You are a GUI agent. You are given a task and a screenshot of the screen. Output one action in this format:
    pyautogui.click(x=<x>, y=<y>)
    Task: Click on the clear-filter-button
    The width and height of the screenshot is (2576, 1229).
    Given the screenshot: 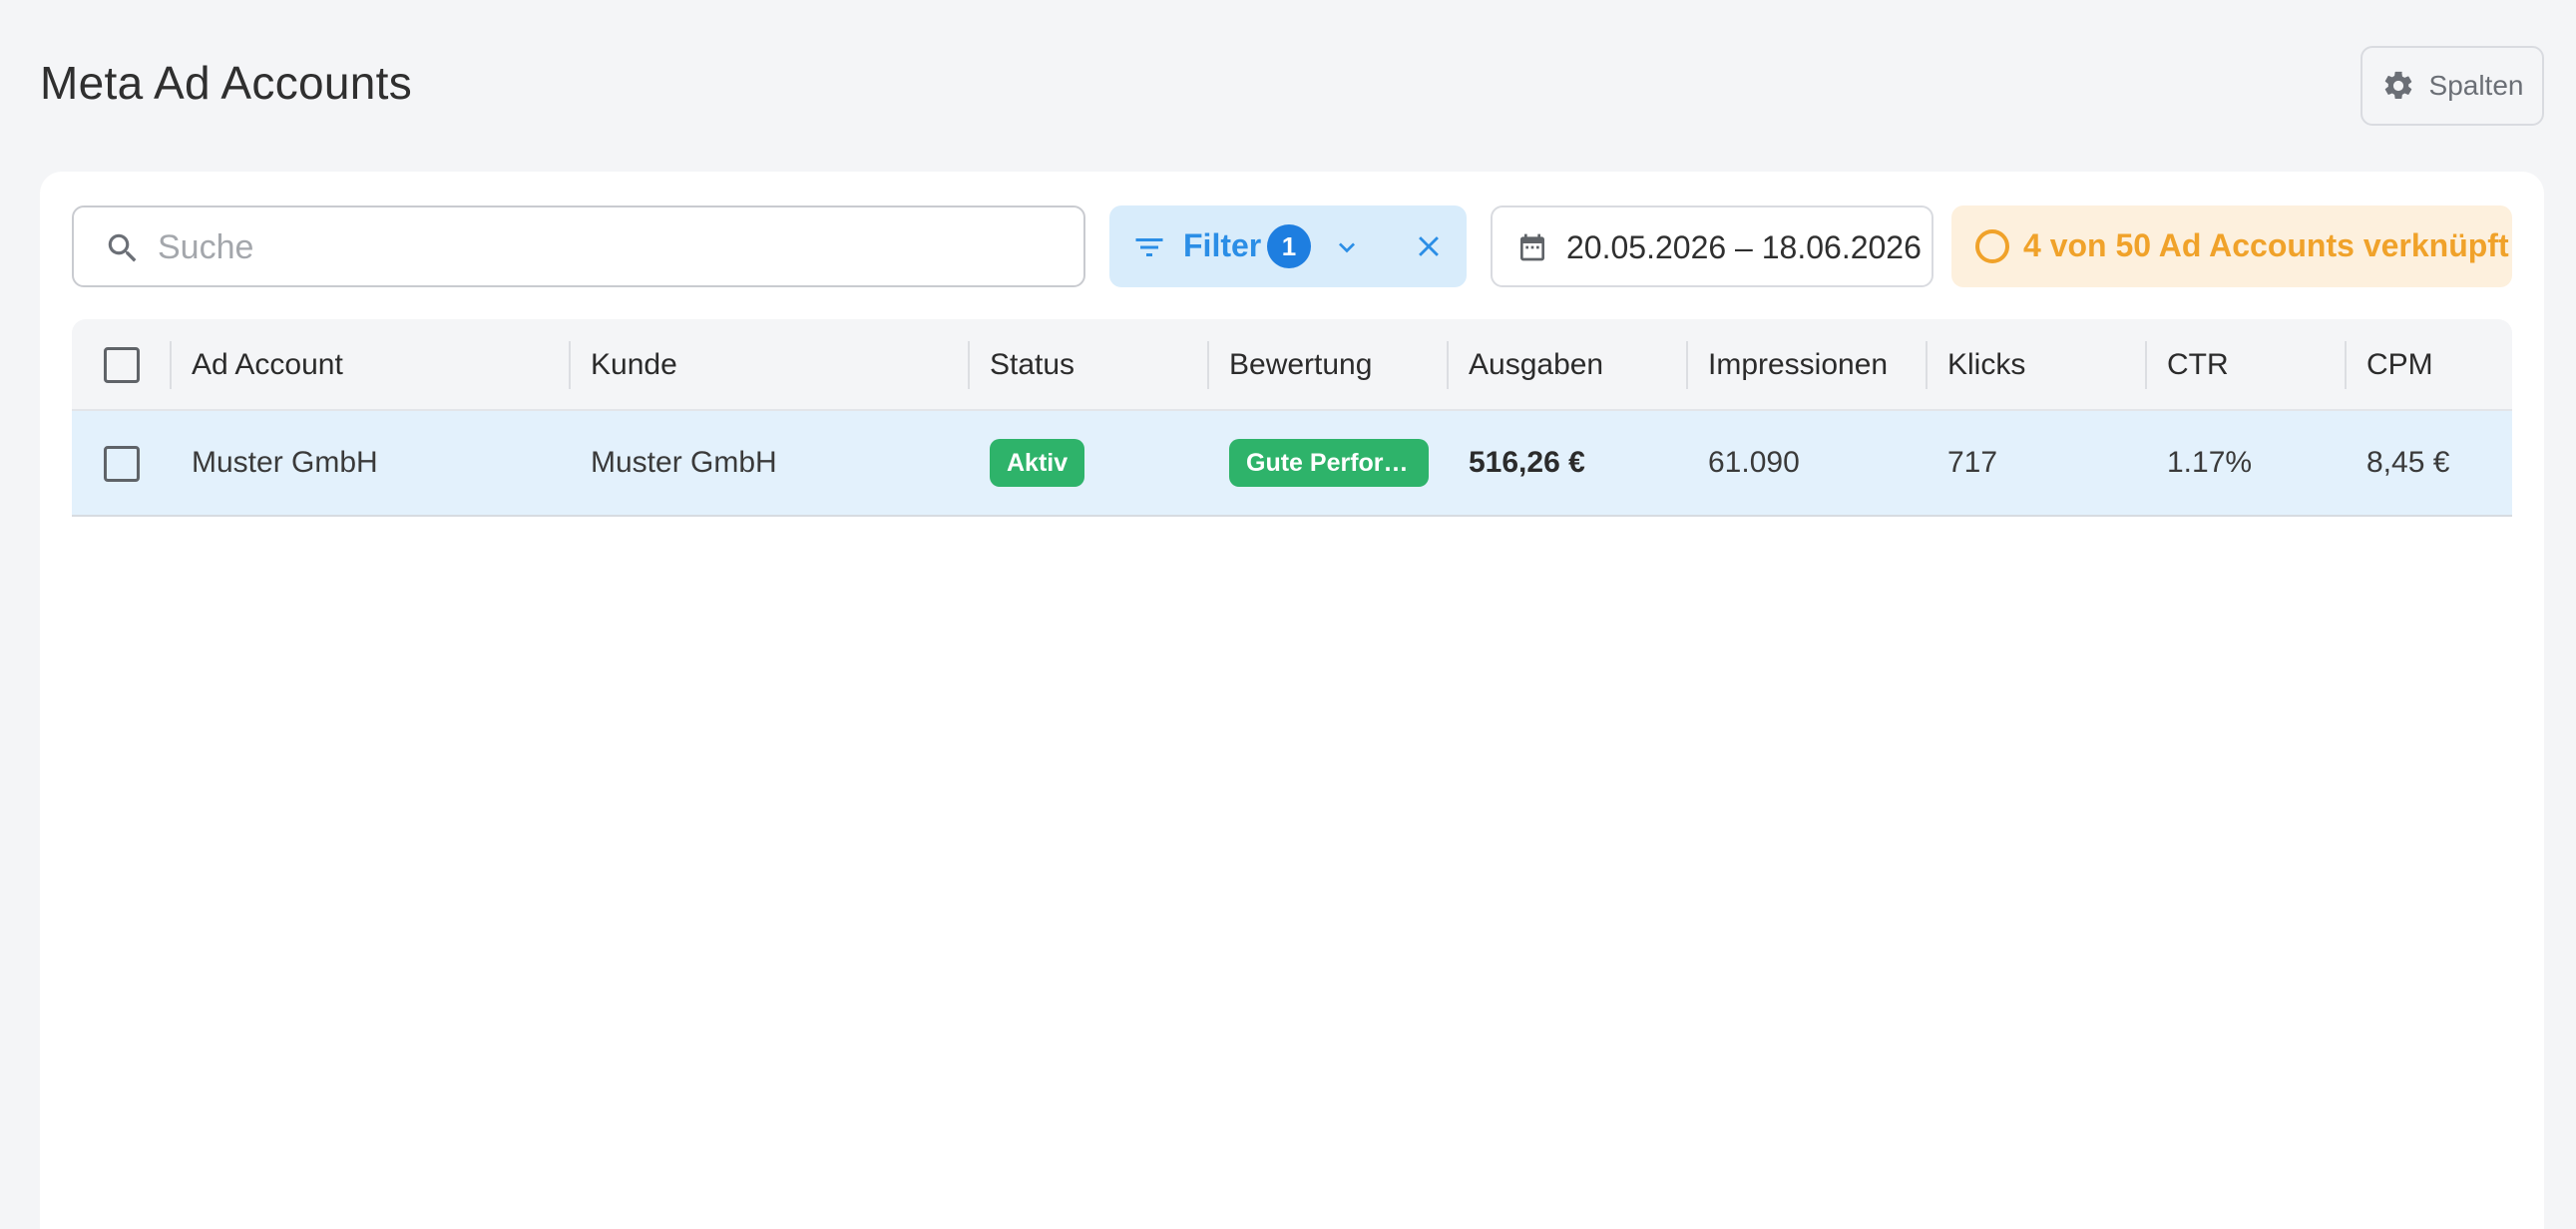 What is the action you would take?
    pyautogui.click(x=1429, y=246)
    